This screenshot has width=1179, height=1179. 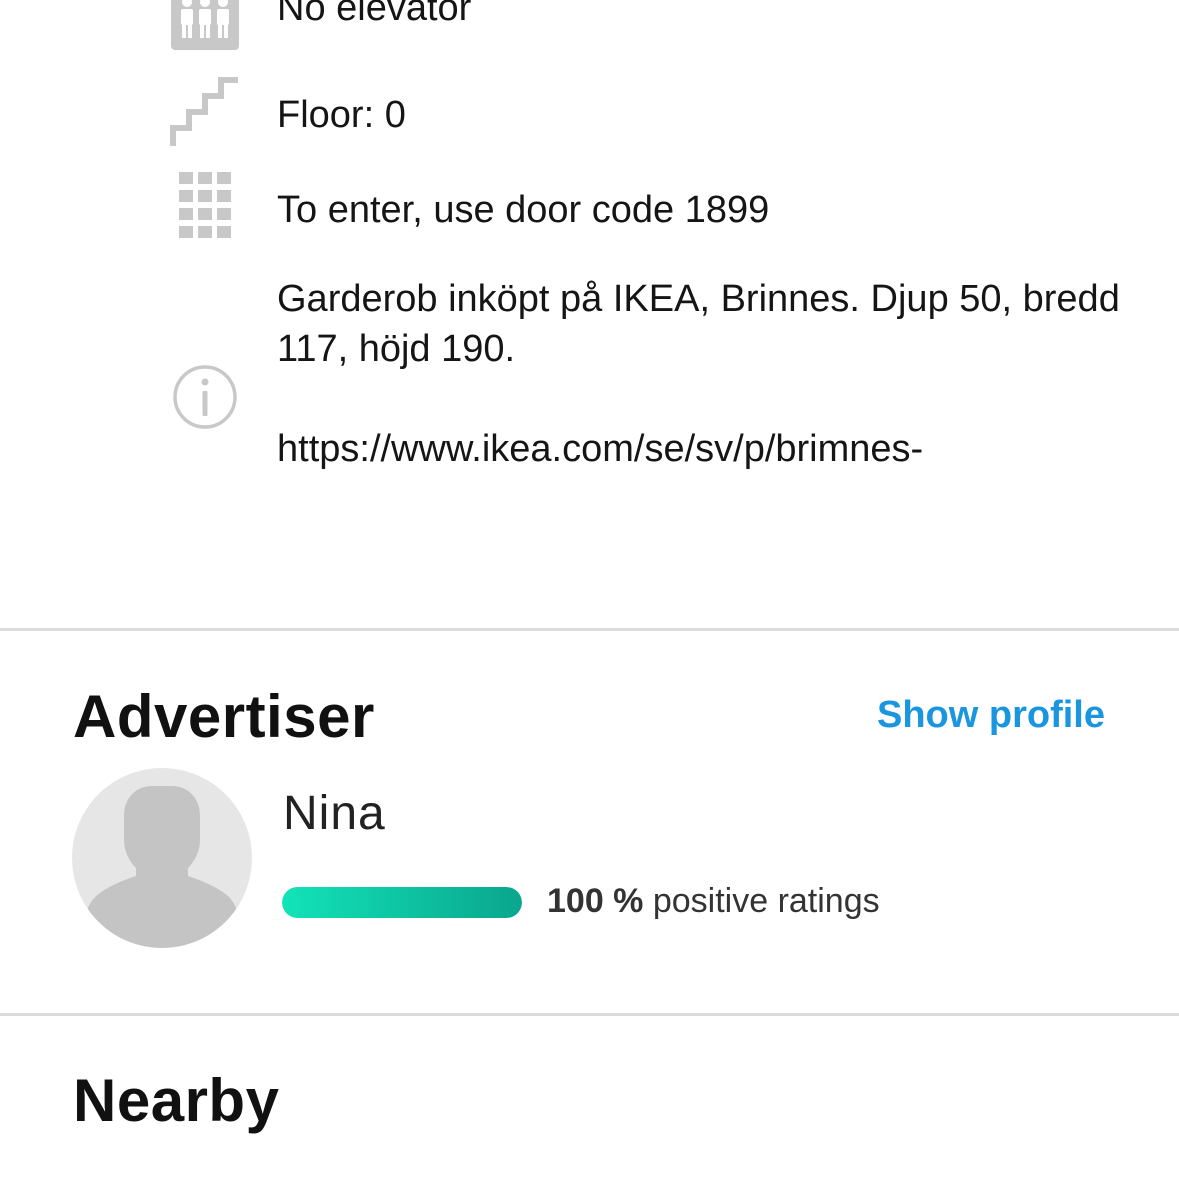 What do you see at coordinates (205, 206) in the screenshot?
I see `keypad-icon` at bounding box center [205, 206].